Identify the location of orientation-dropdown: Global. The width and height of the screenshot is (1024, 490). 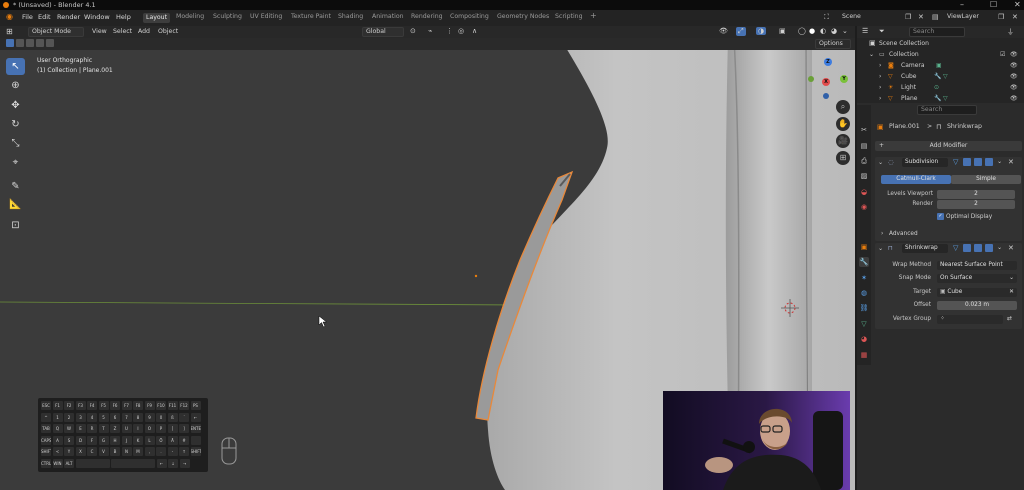
(383, 32).